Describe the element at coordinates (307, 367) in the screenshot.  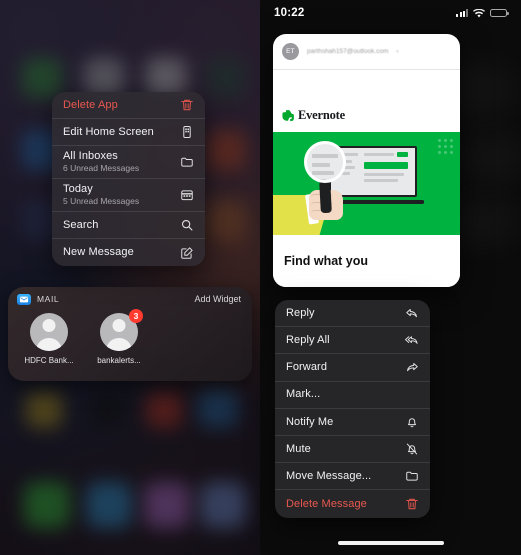
I see `menu-item-label: Forward` at that location.